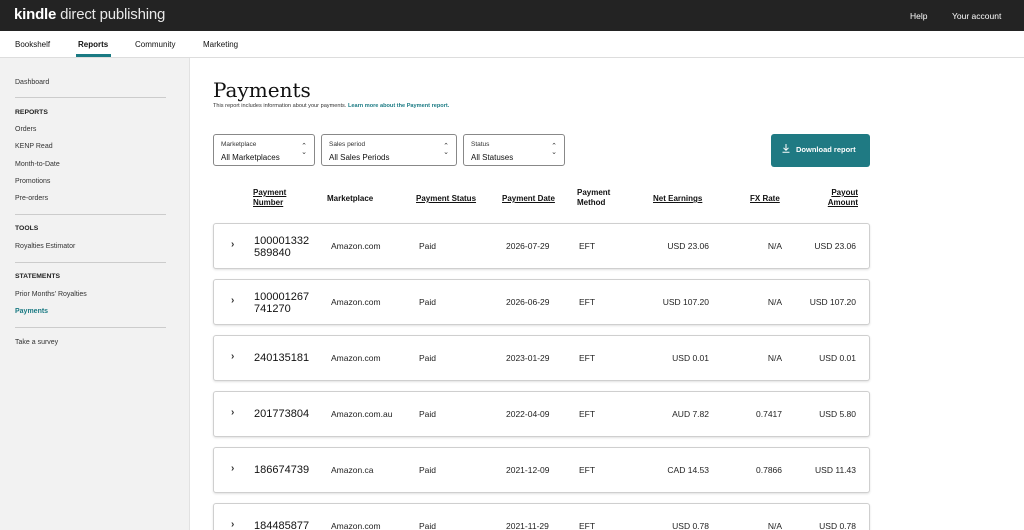 Image resolution: width=1024 pixels, height=530 pixels. Describe the element at coordinates (32, 44) in the screenshot. I see `tab-bookshelf: Bookshelf` at that location.